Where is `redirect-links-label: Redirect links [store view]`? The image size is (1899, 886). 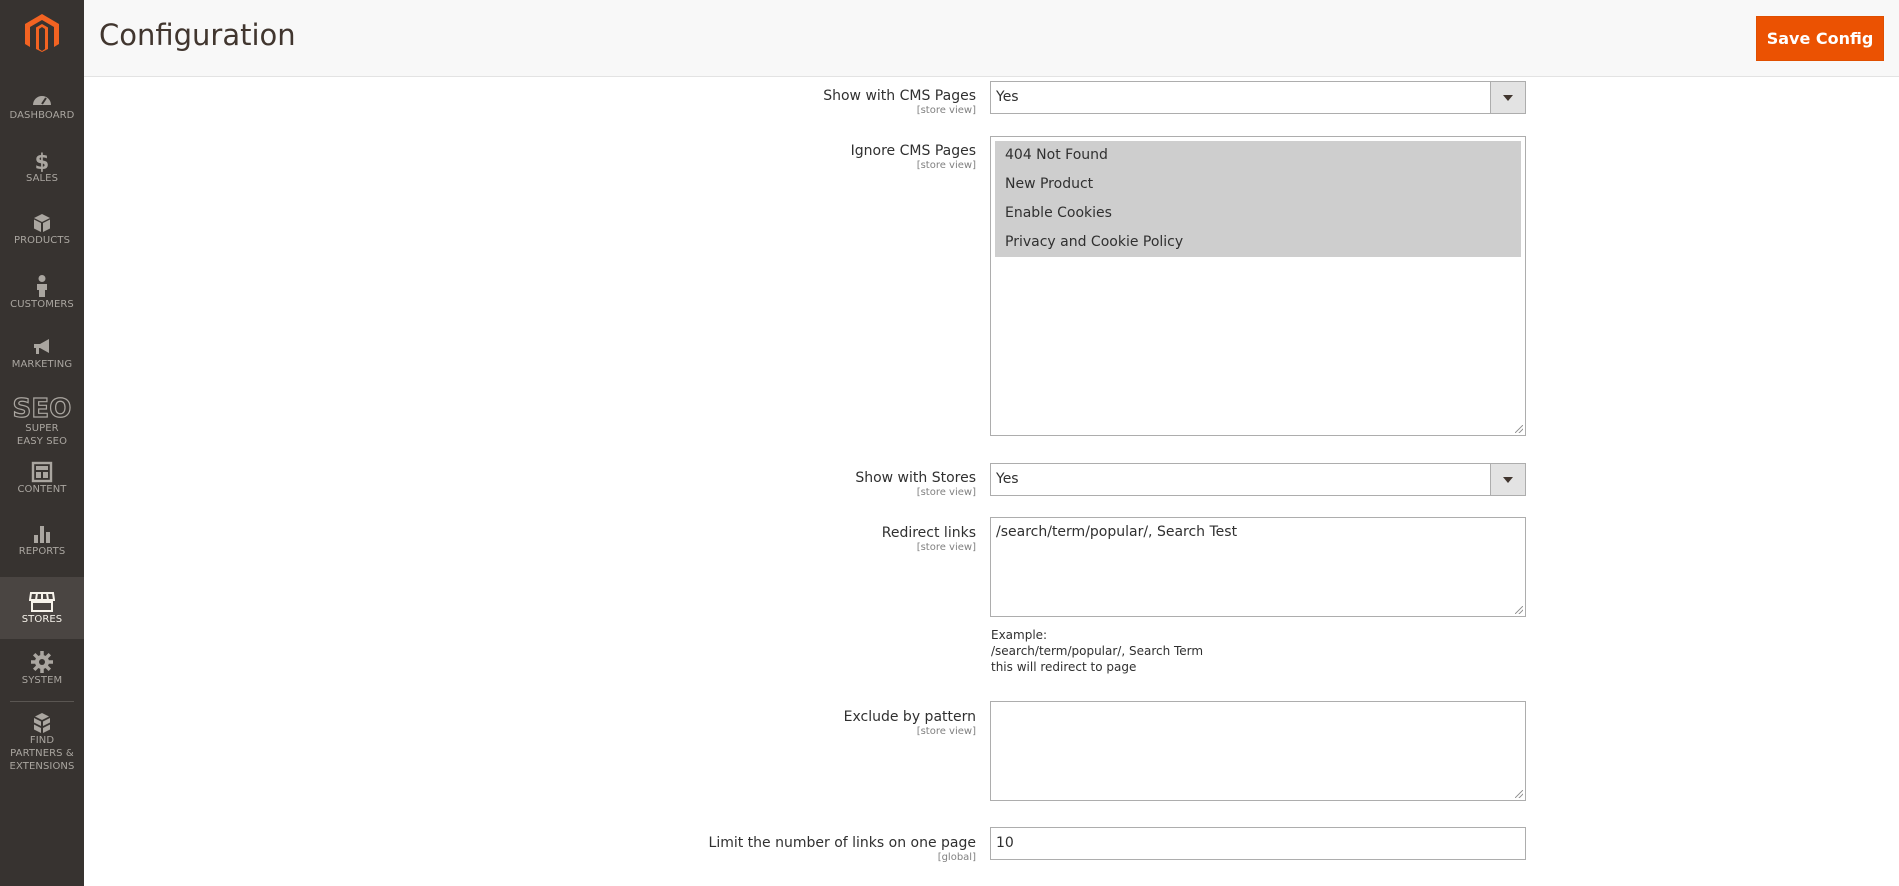 redirect-links-label: Redirect links [store view] is located at coordinates (929, 539).